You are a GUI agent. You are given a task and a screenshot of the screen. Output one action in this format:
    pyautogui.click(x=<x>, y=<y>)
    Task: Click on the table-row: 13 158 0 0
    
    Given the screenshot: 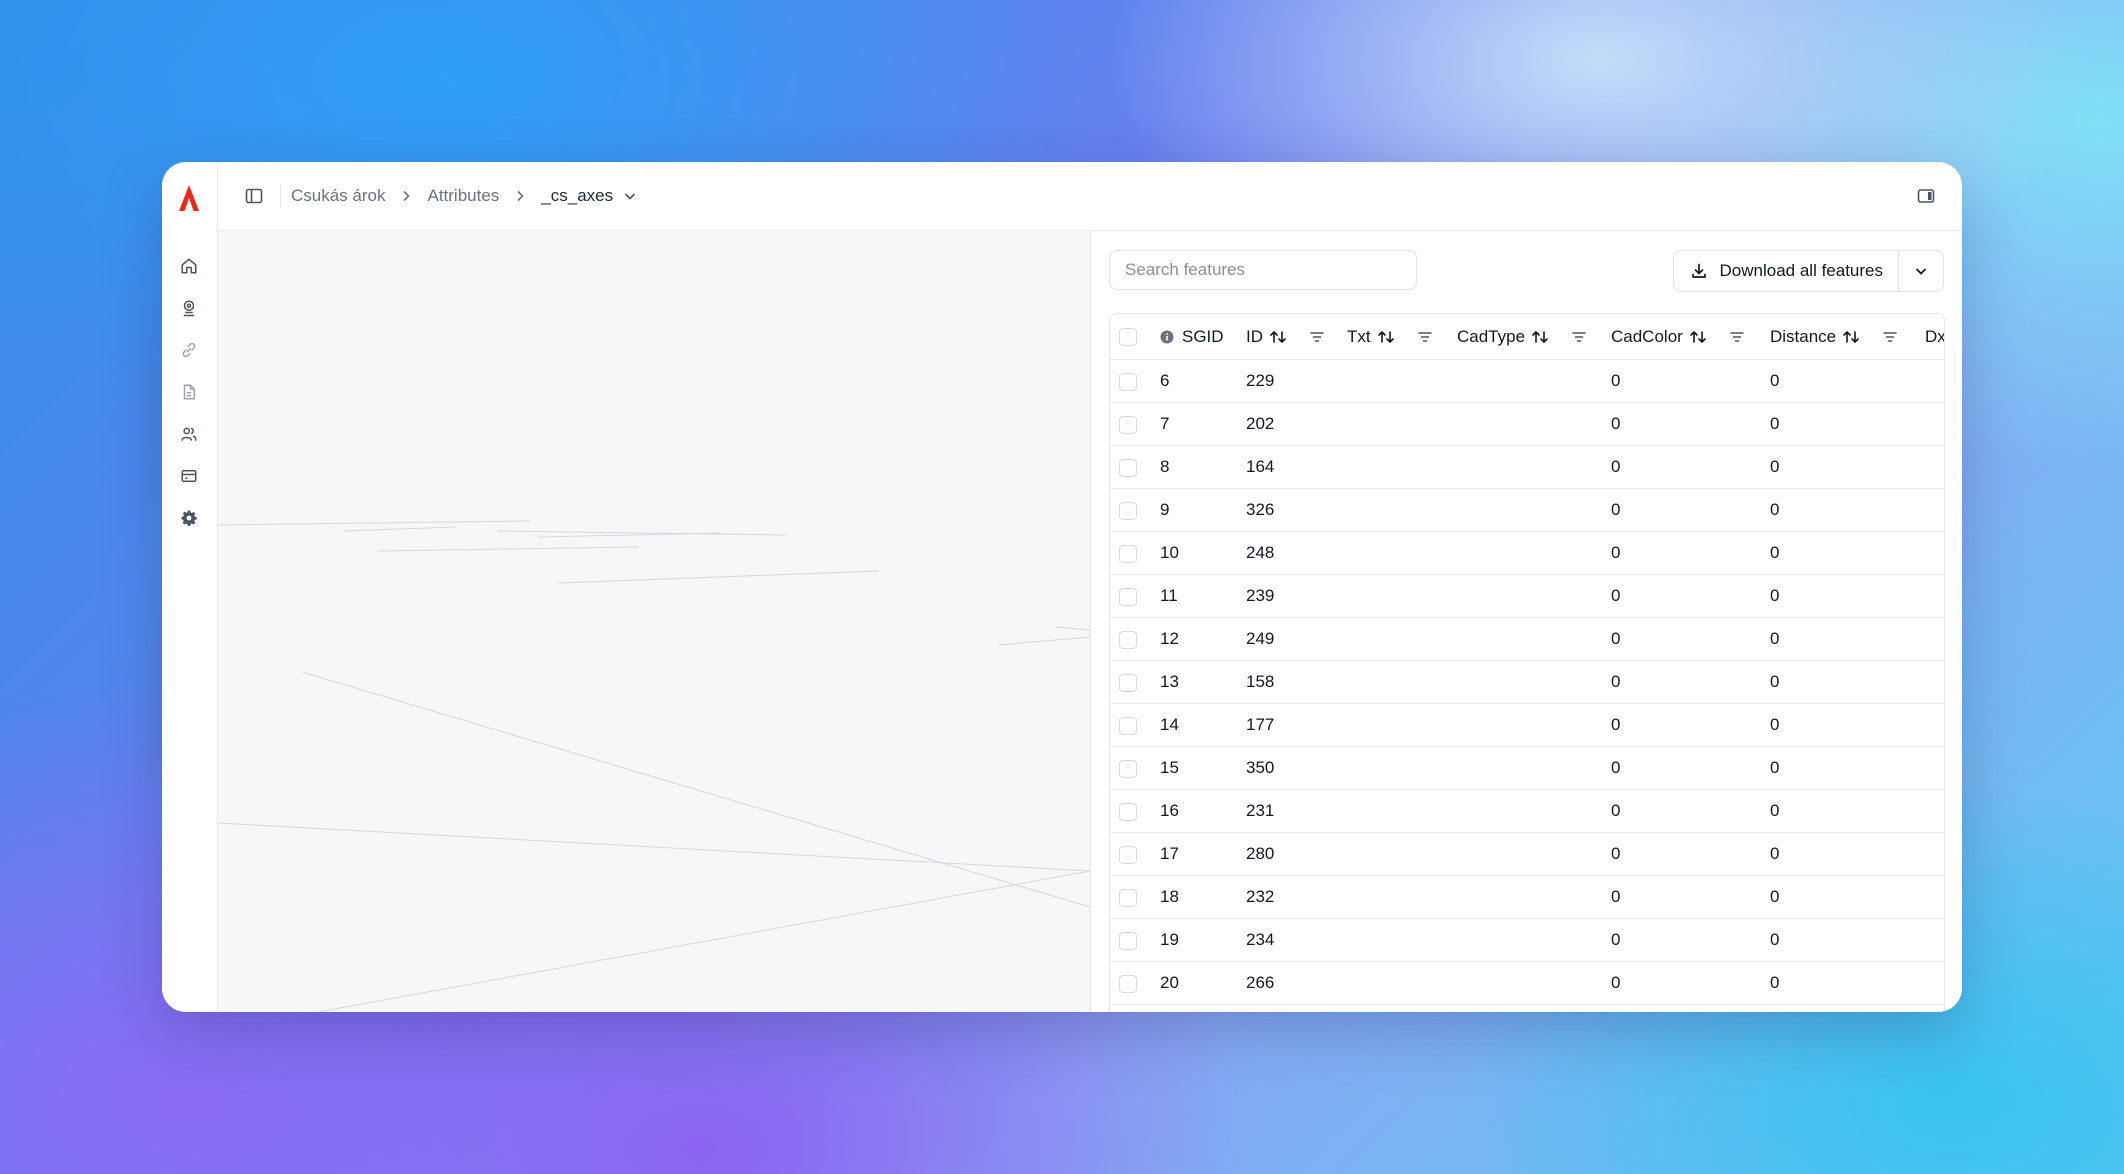 What is the action you would take?
    pyautogui.click(x=1527, y=682)
    